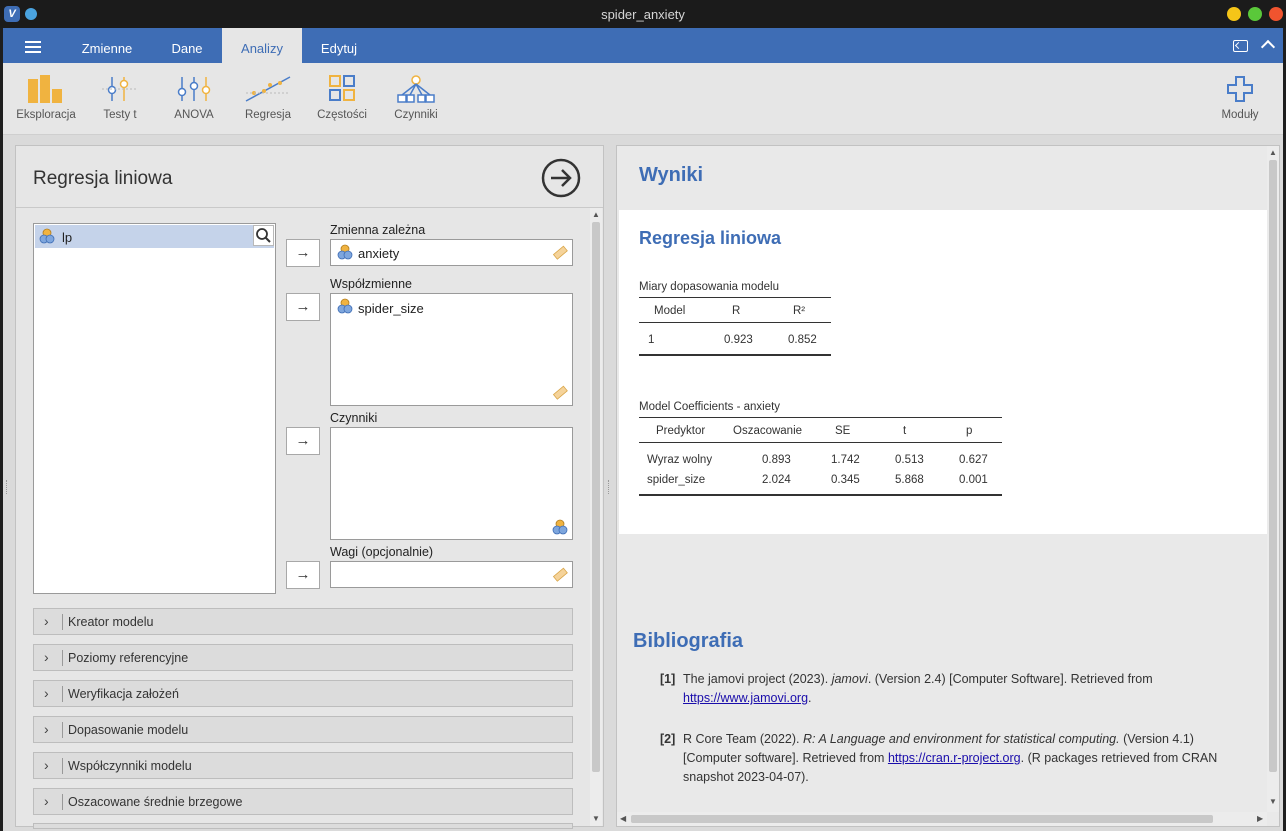 Image resolution: width=1286 pixels, height=831 pixels. Describe the element at coordinates (651, 340) in the screenshot. I see `table-cell: 1` at that location.